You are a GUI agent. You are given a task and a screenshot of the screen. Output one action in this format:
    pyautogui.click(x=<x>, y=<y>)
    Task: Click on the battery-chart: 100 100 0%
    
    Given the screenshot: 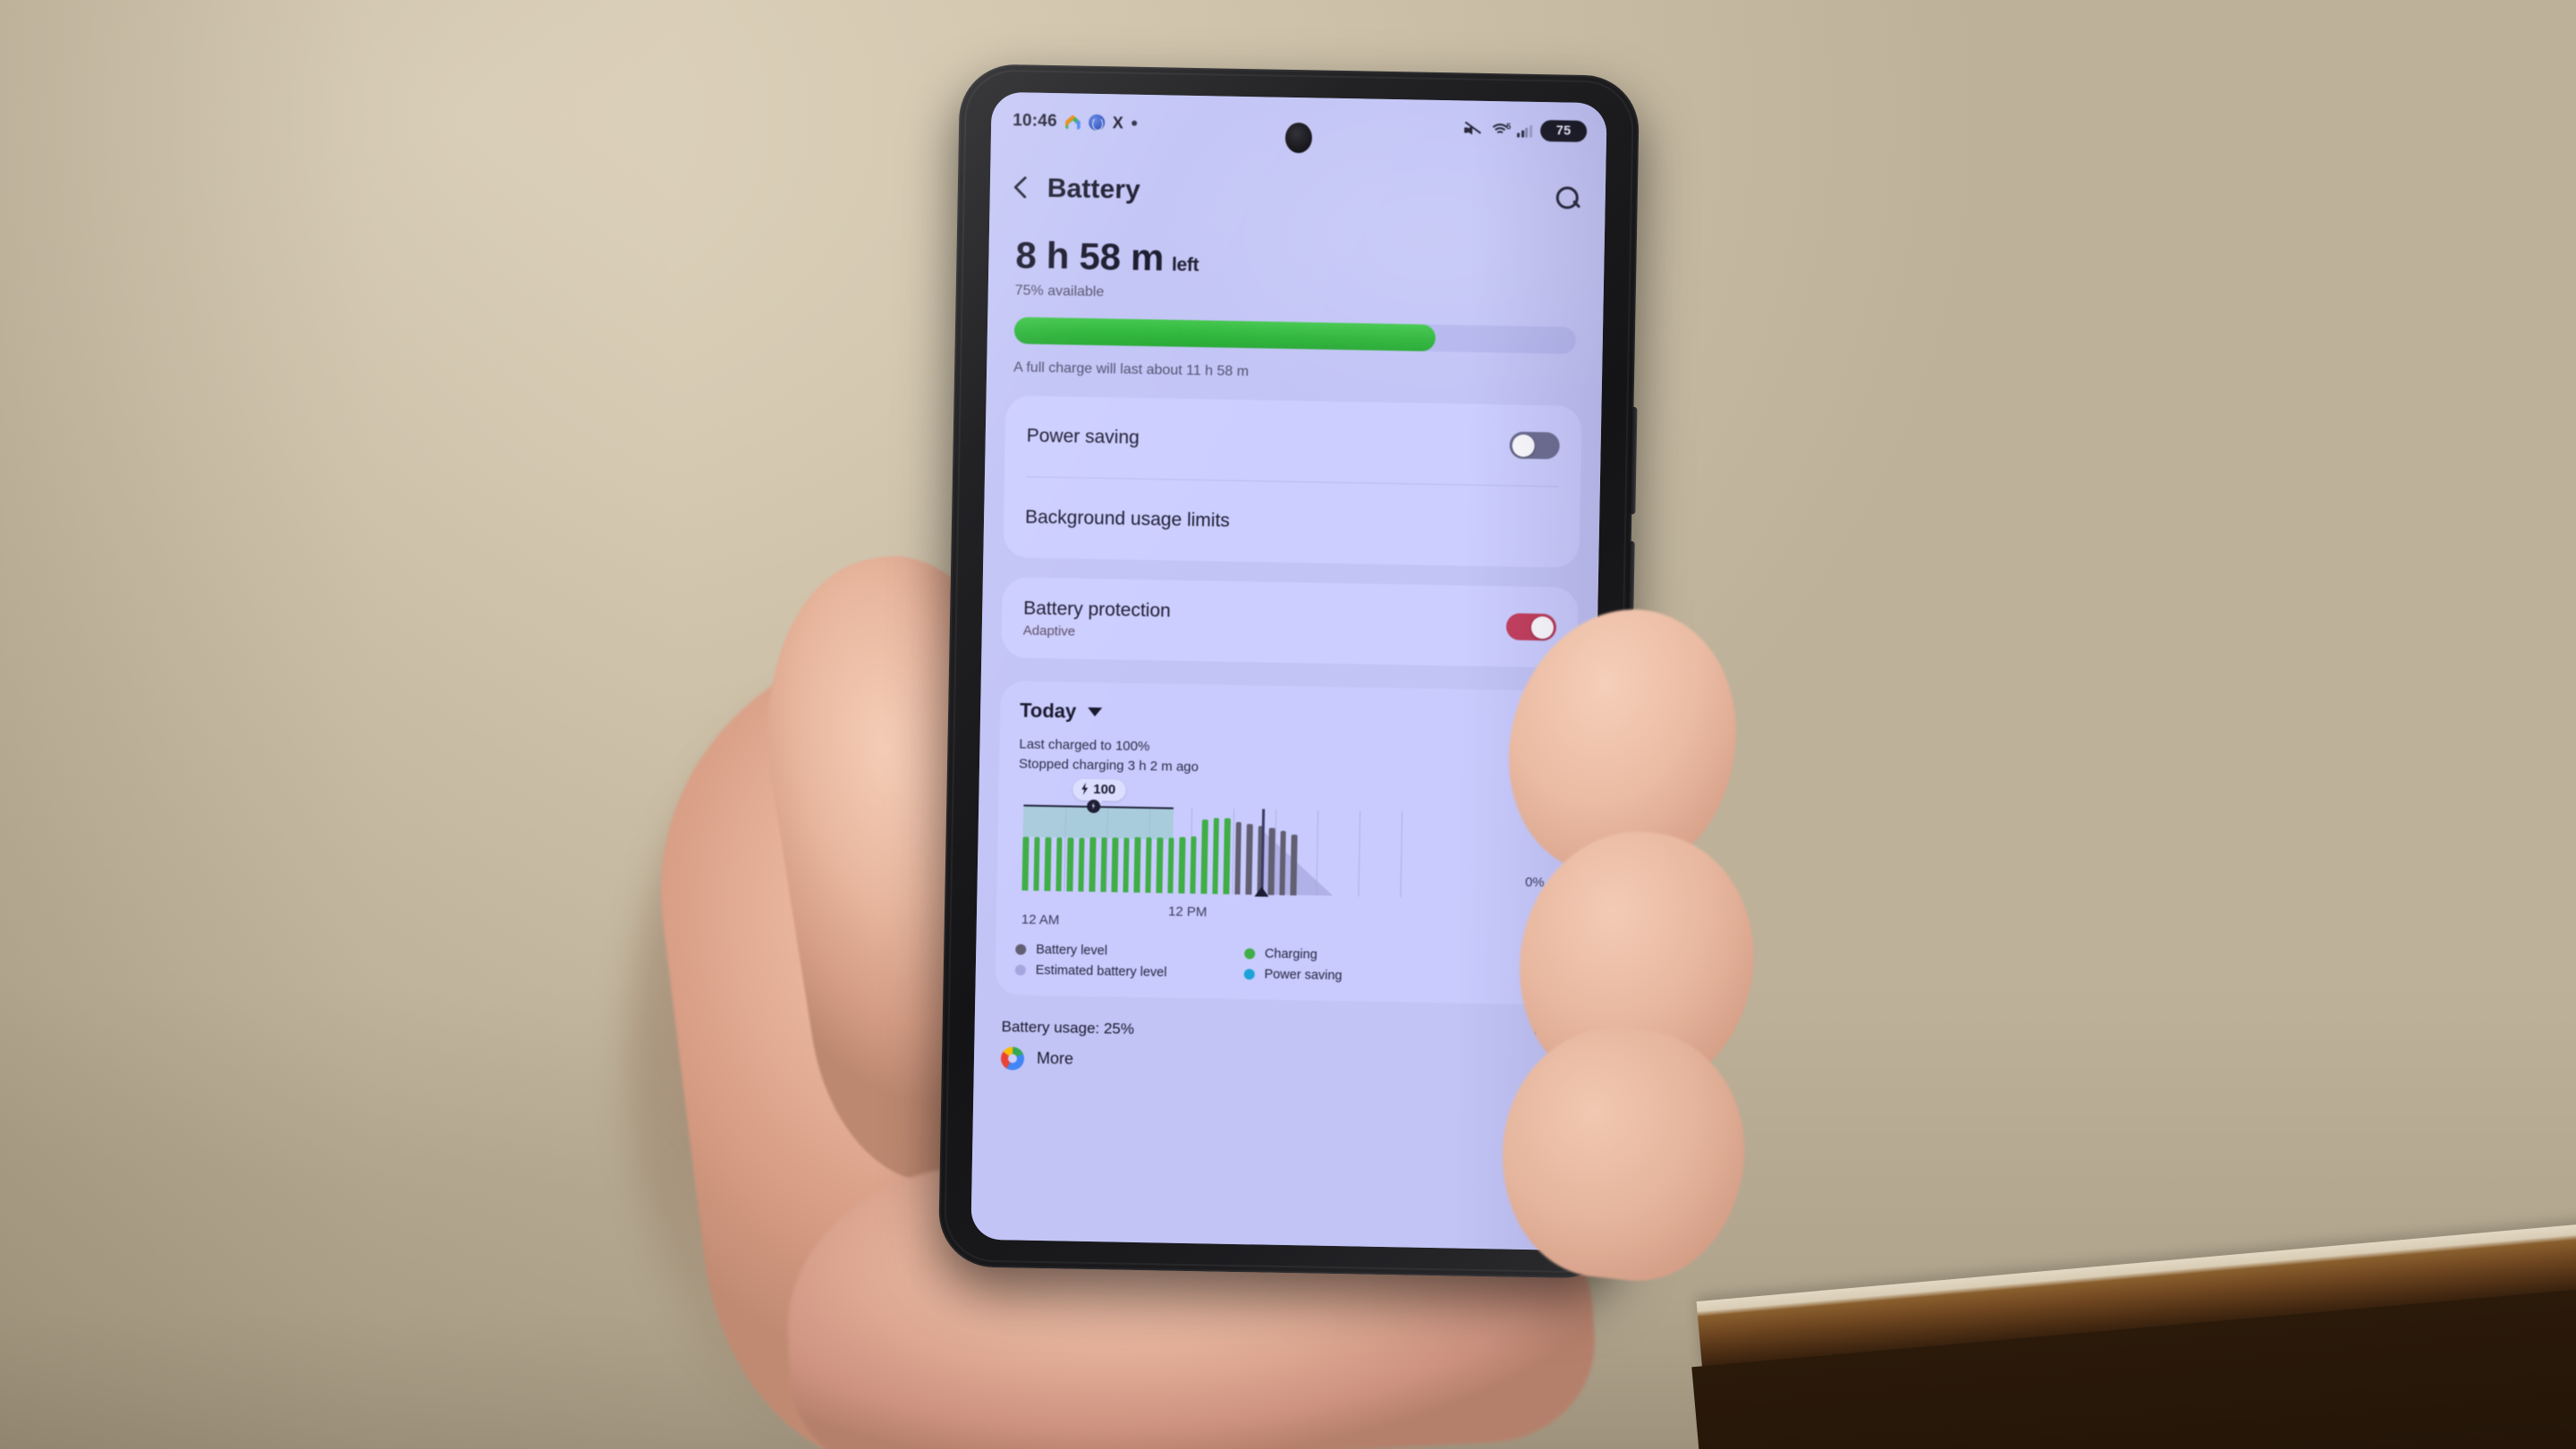 What is the action you would take?
    pyautogui.click(x=1285, y=846)
    